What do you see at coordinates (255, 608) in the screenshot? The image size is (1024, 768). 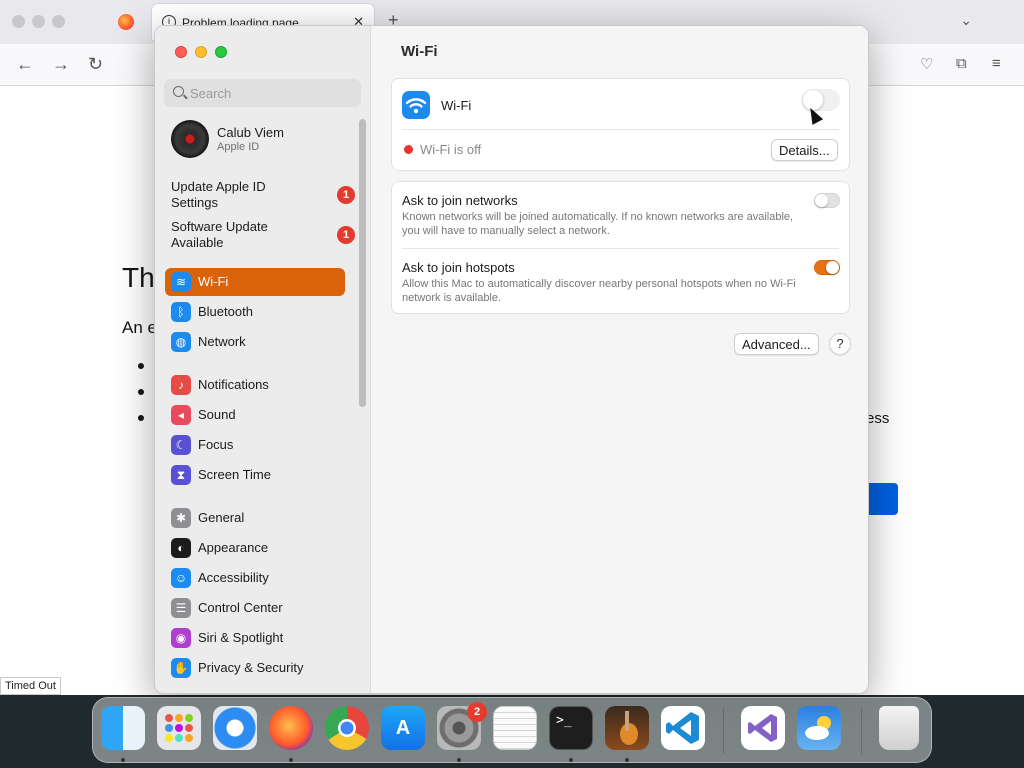 I see `sidebar-item-control-center: ☰ Control Center` at bounding box center [255, 608].